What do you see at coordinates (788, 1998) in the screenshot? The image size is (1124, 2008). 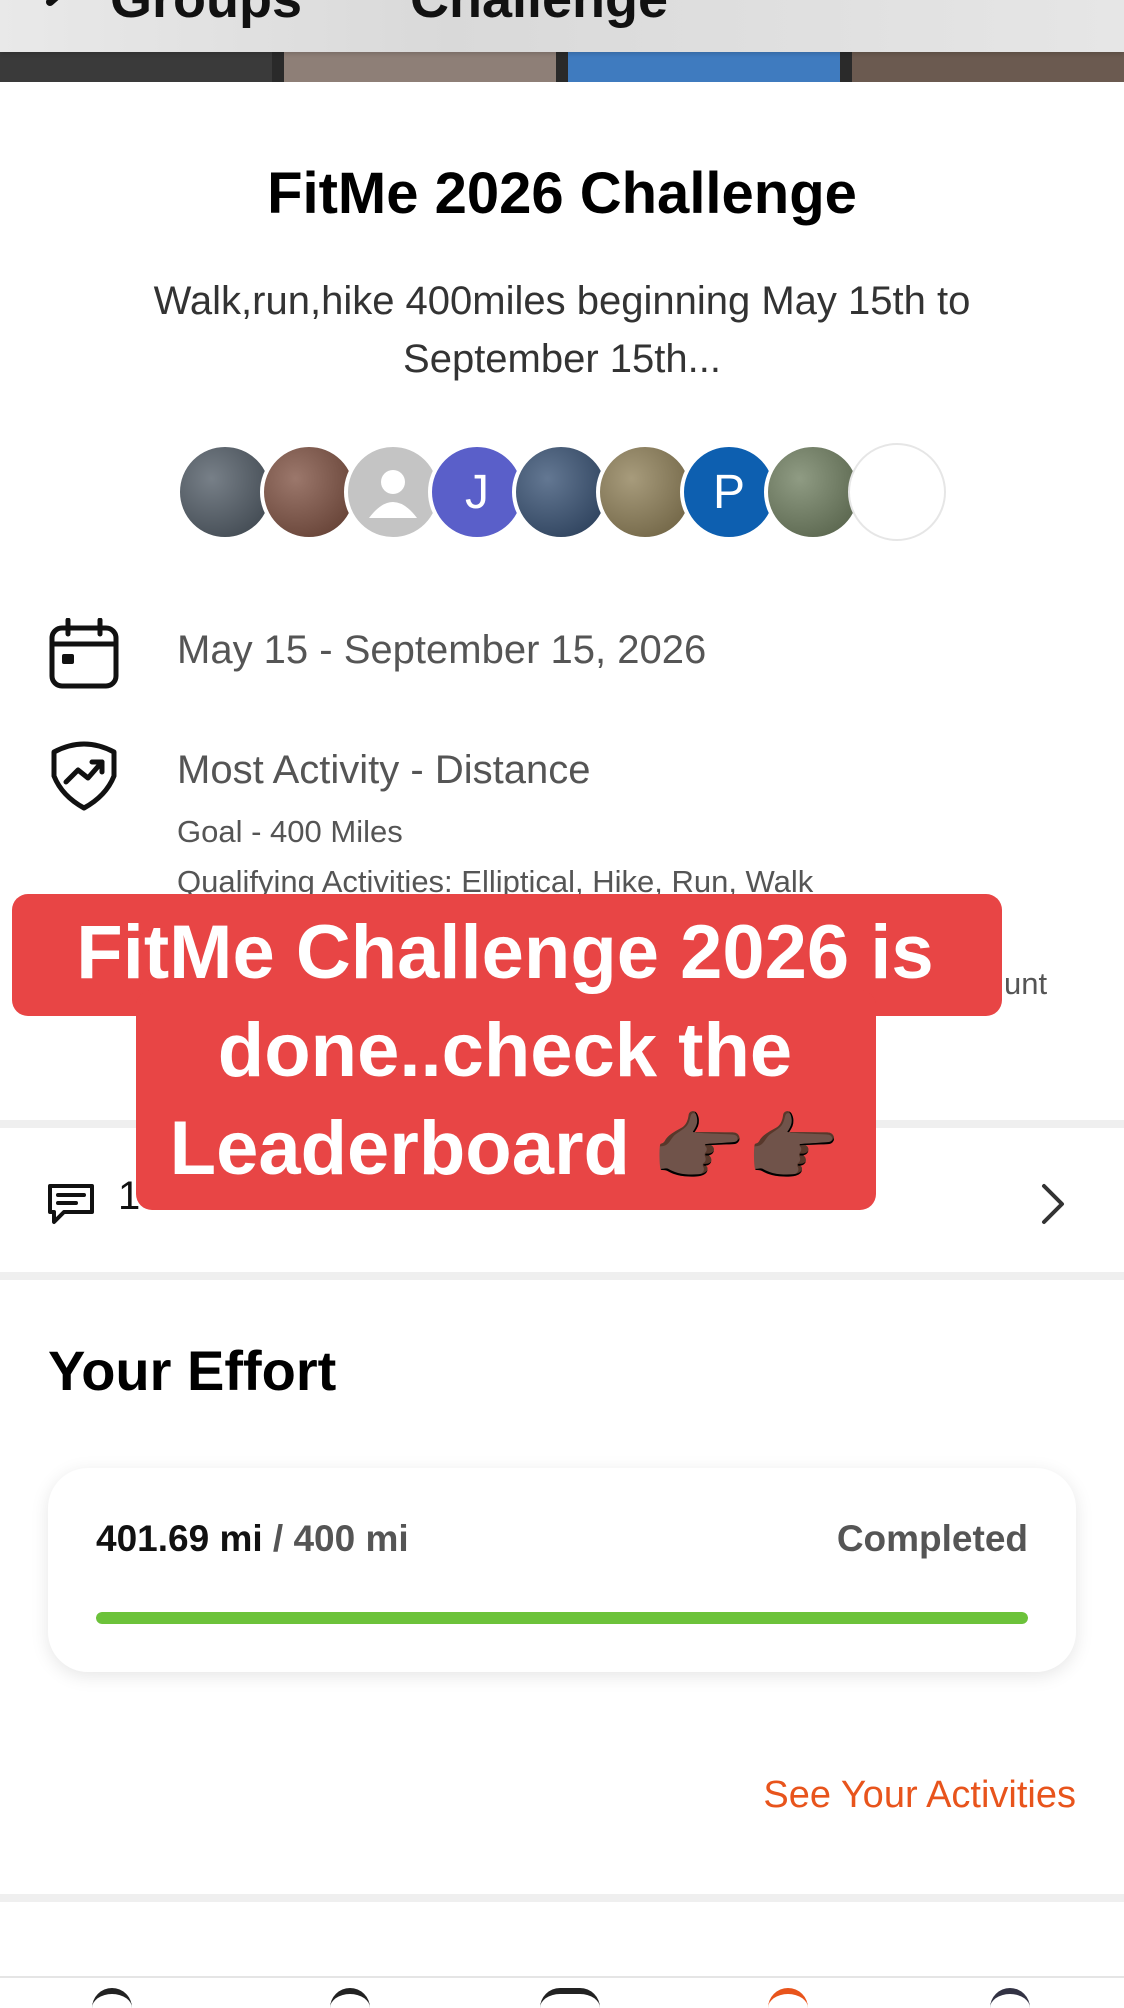 I see `tab-icon-groups` at bounding box center [788, 1998].